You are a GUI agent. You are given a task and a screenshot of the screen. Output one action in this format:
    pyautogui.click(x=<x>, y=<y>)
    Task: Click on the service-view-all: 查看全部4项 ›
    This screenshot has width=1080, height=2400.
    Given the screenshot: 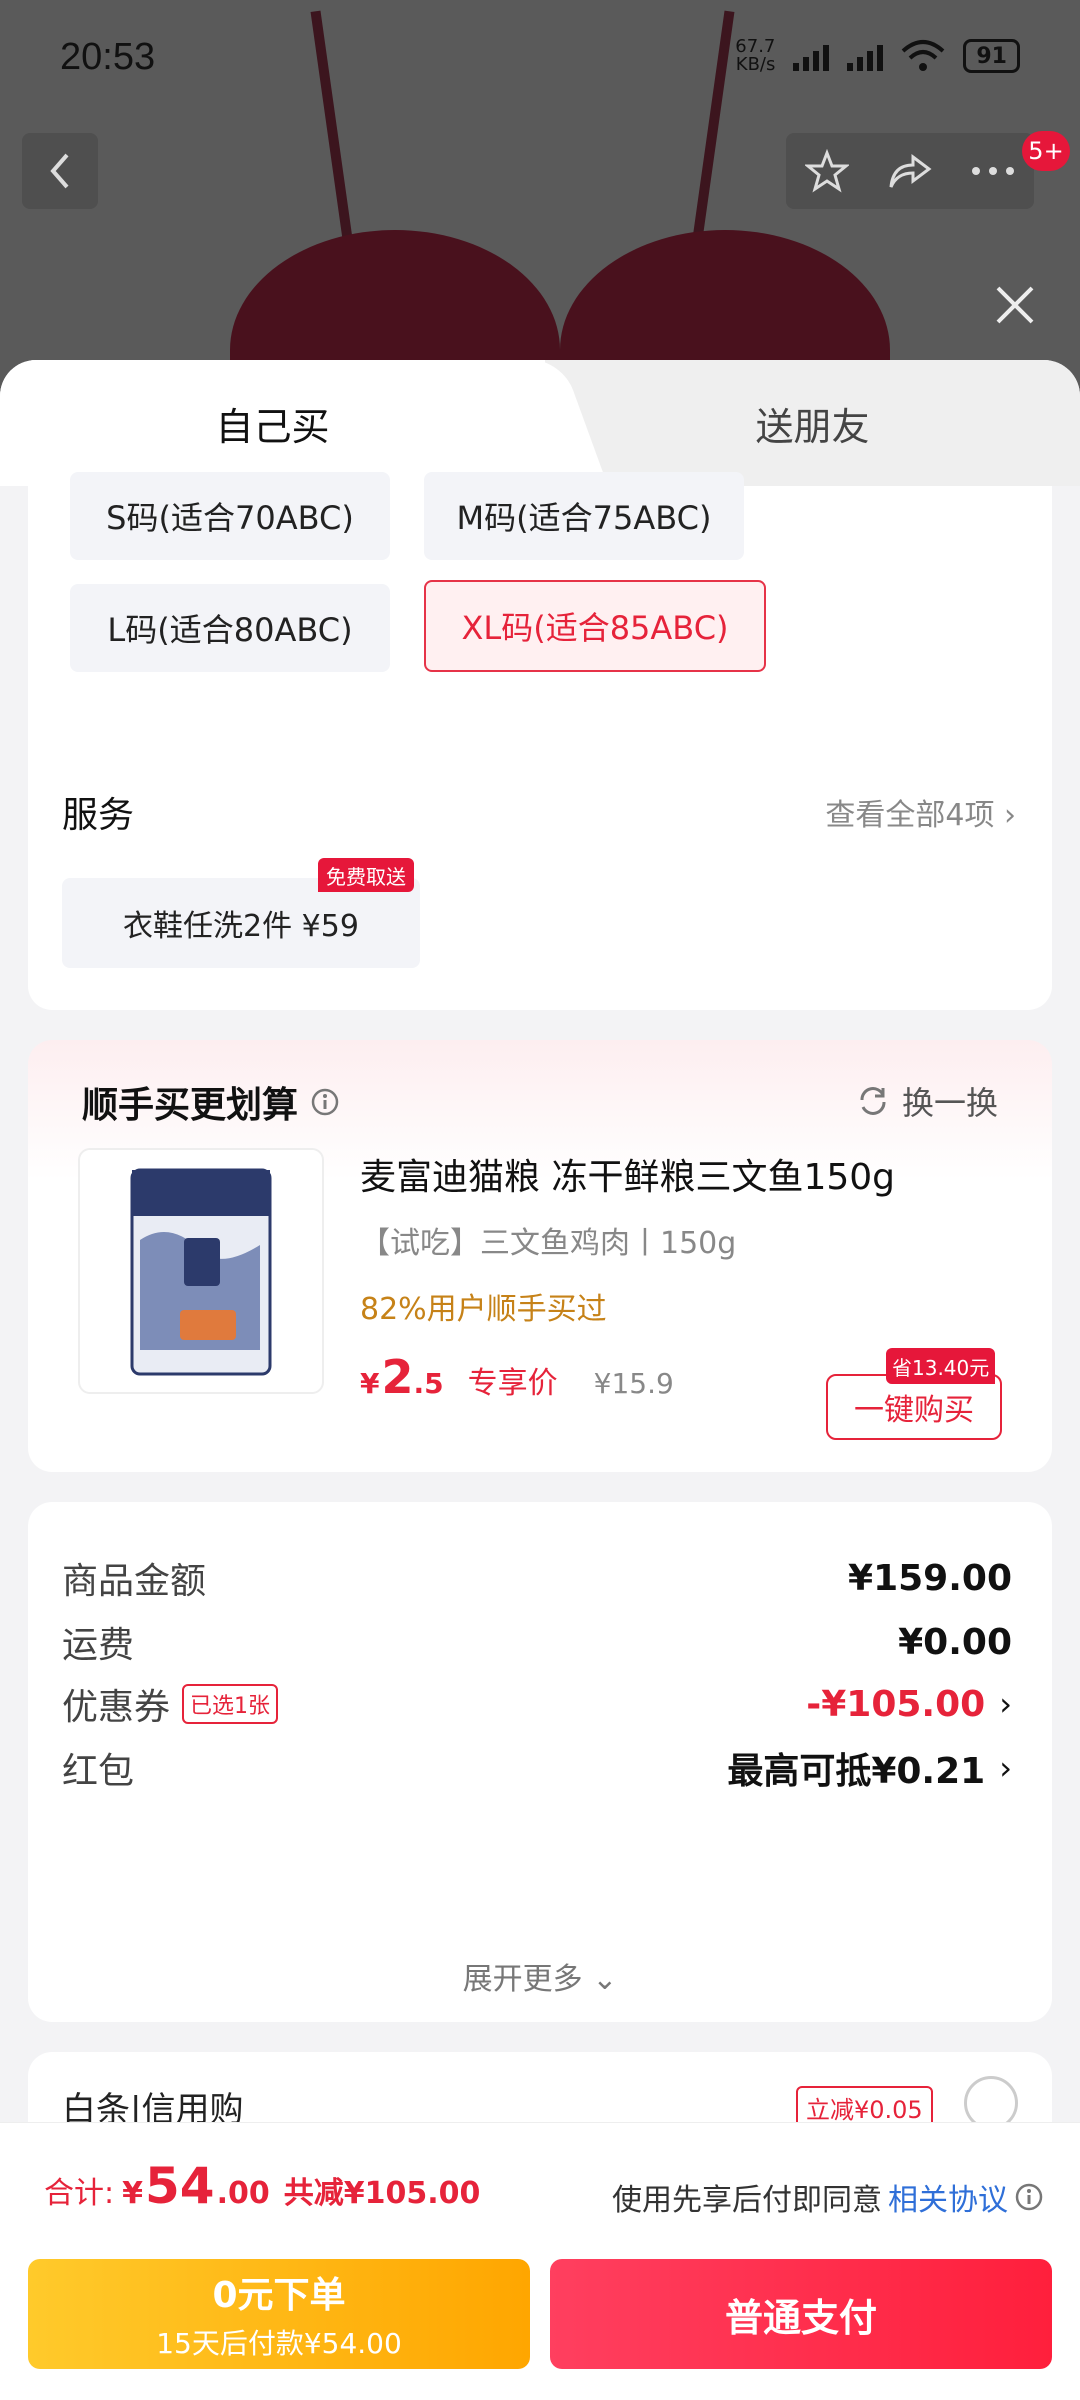 What is the action you would take?
    pyautogui.click(x=920, y=812)
    